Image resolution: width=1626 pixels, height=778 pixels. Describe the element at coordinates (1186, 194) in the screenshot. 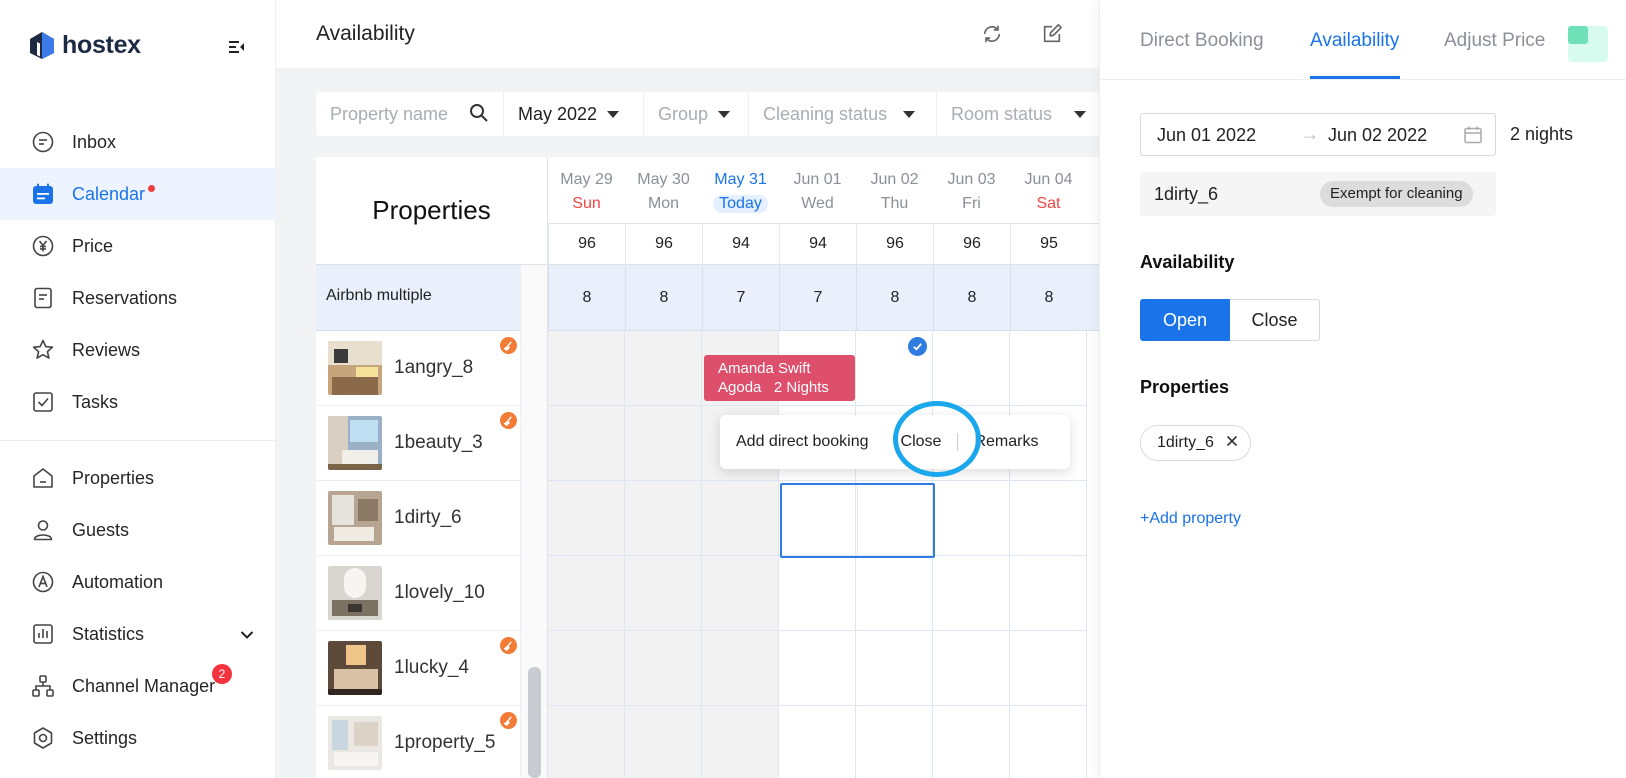

I see `selected-property-name: 1dirty_6` at that location.